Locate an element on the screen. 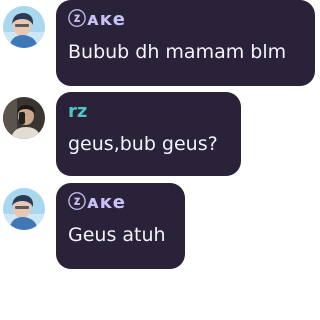  message-text: geus,bub geus? is located at coordinates (143, 144).